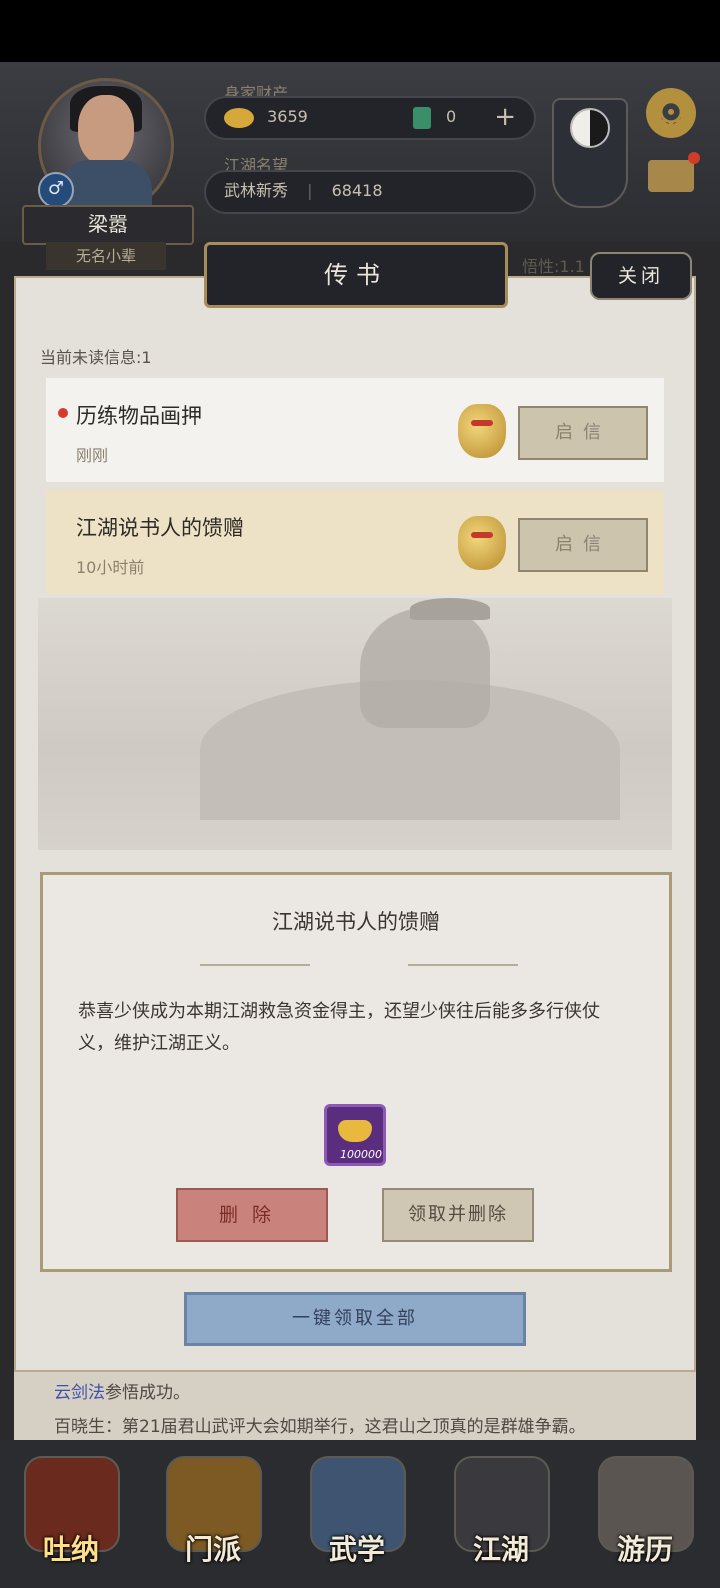 The width and height of the screenshot is (720, 1588). What do you see at coordinates (71, 1548) in the screenshot?
I see `nav-label-tuna: 吐纳` at bounding box center [71, 1548].